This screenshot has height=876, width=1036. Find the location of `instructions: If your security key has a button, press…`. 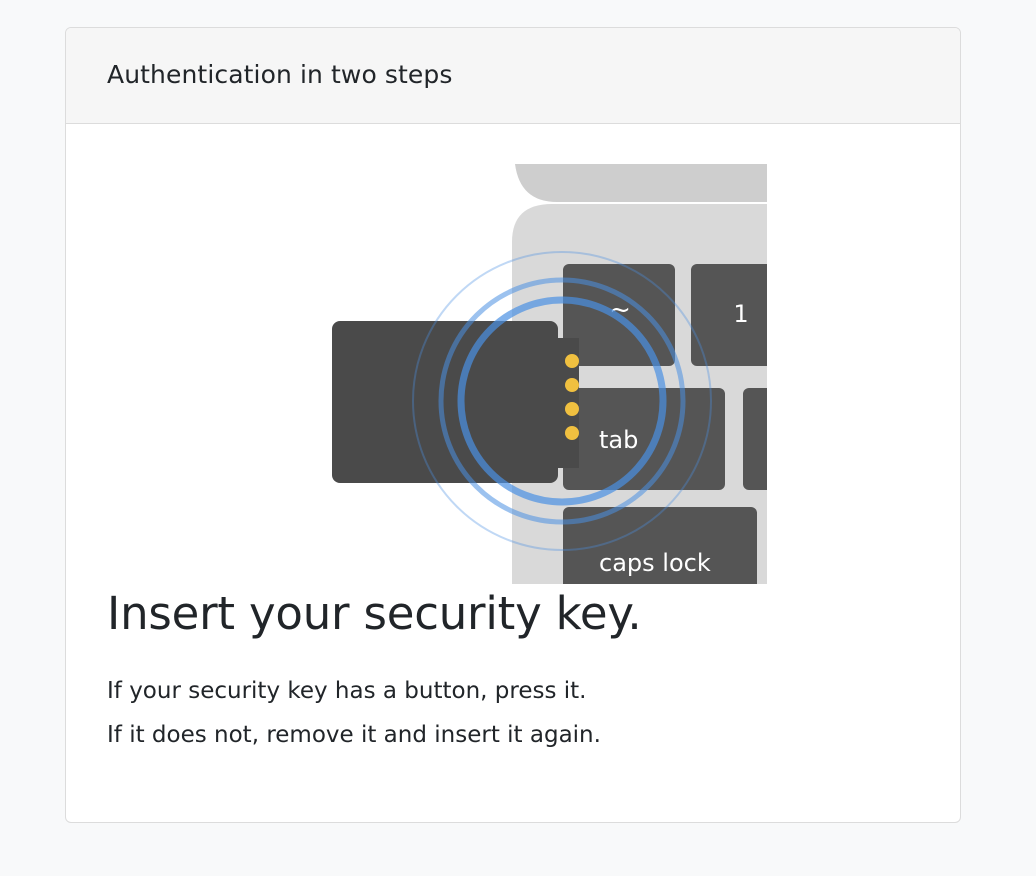

instructions: If your security key has a button, press… is located at coordinates (354, 713).